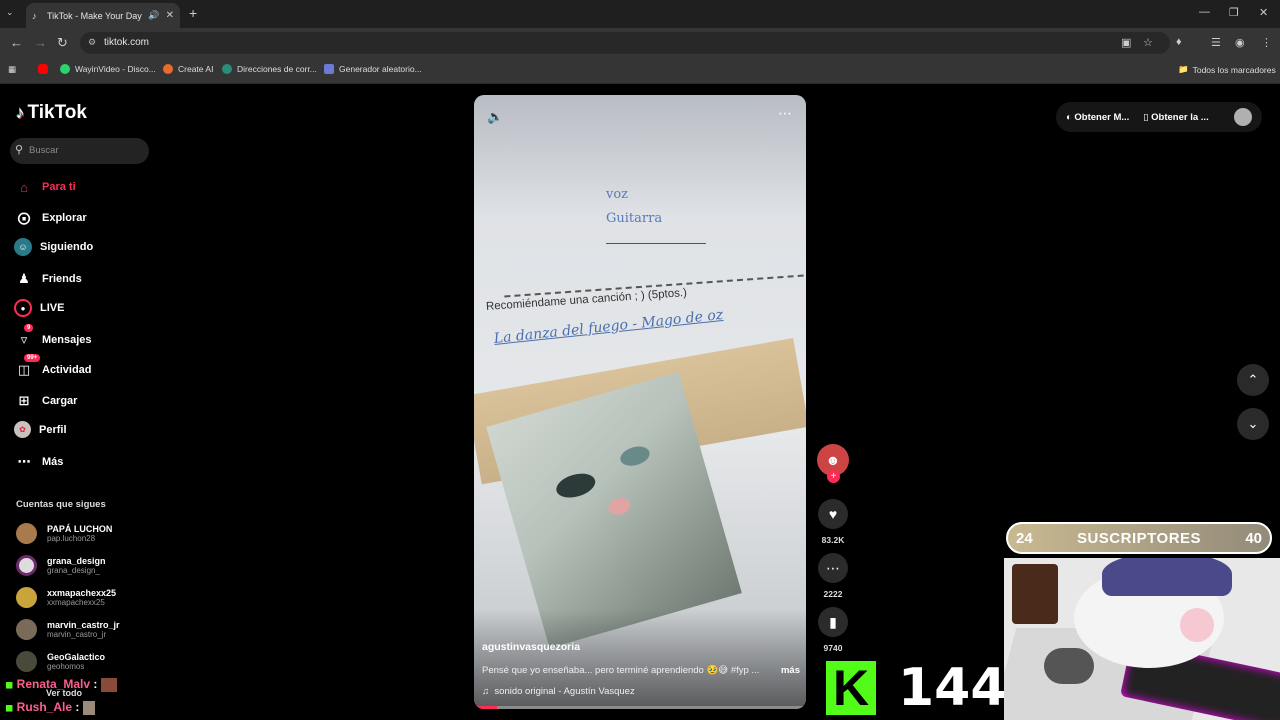 Image resolution: width=1280 pixels, height=720 pixels. I want to click on wayin-icon, so click(65, 69).